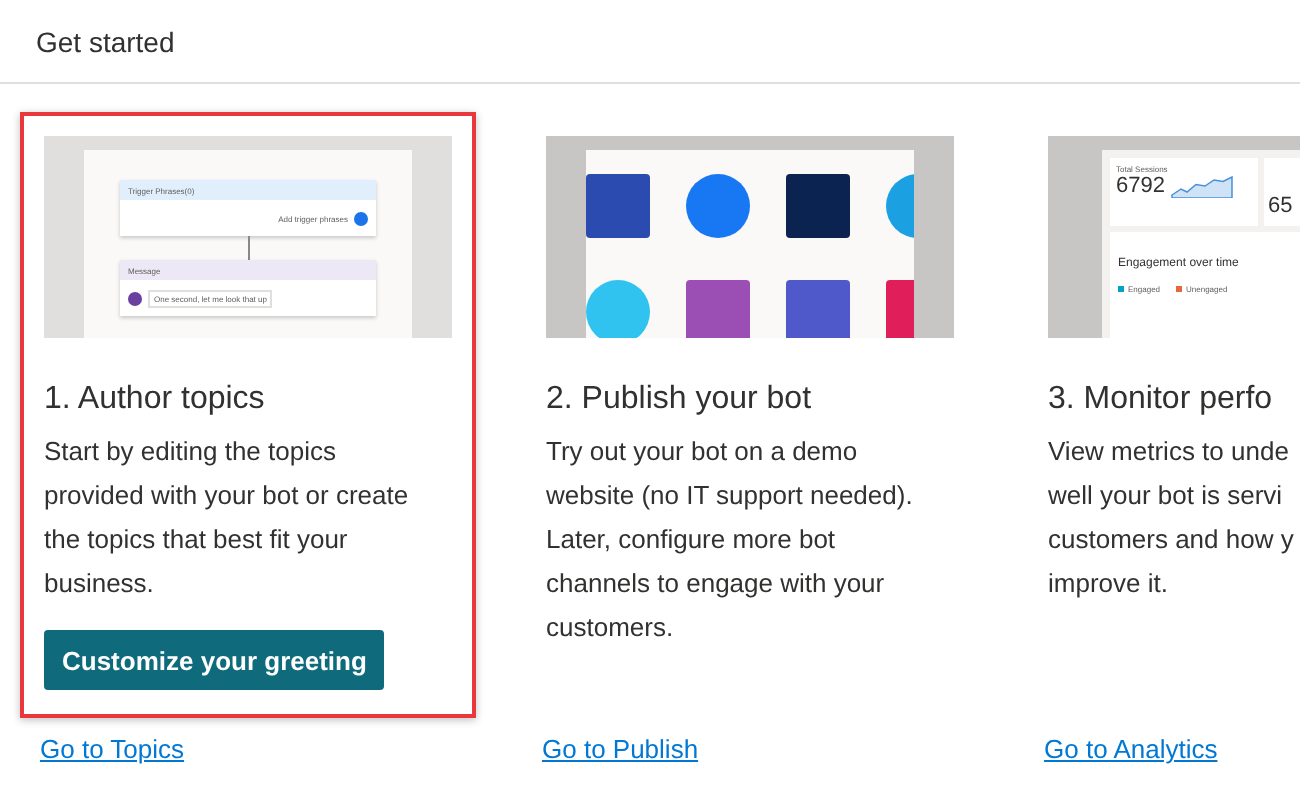  I want to click on card-title: 1. Author topics, so click(155, 400).